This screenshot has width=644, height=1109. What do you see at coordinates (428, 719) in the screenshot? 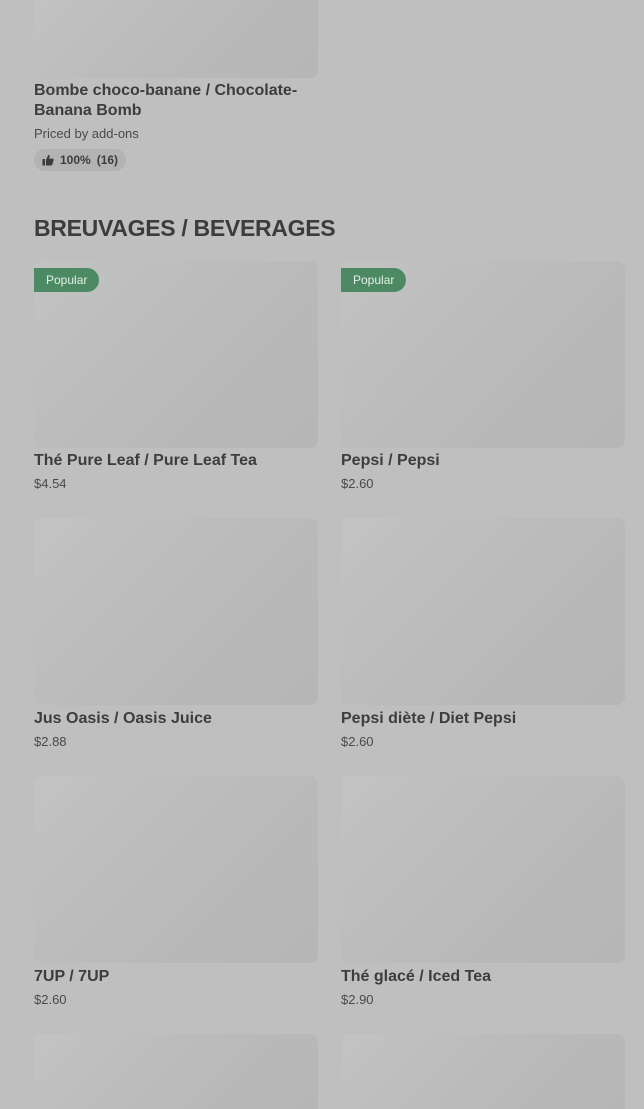
I see `item-title: Pepsi diète / Diet Pepsi` at bounding box center [428, 719].